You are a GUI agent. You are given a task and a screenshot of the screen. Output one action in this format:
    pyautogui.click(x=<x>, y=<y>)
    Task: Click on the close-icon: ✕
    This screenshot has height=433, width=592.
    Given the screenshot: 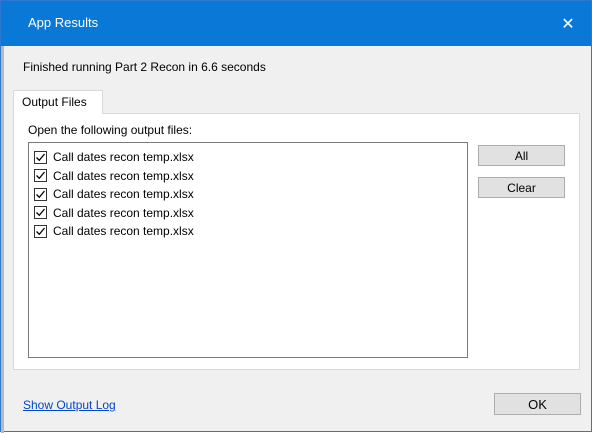 What is the action you would take?
    pyautogui.click(x=568, y=24)
    